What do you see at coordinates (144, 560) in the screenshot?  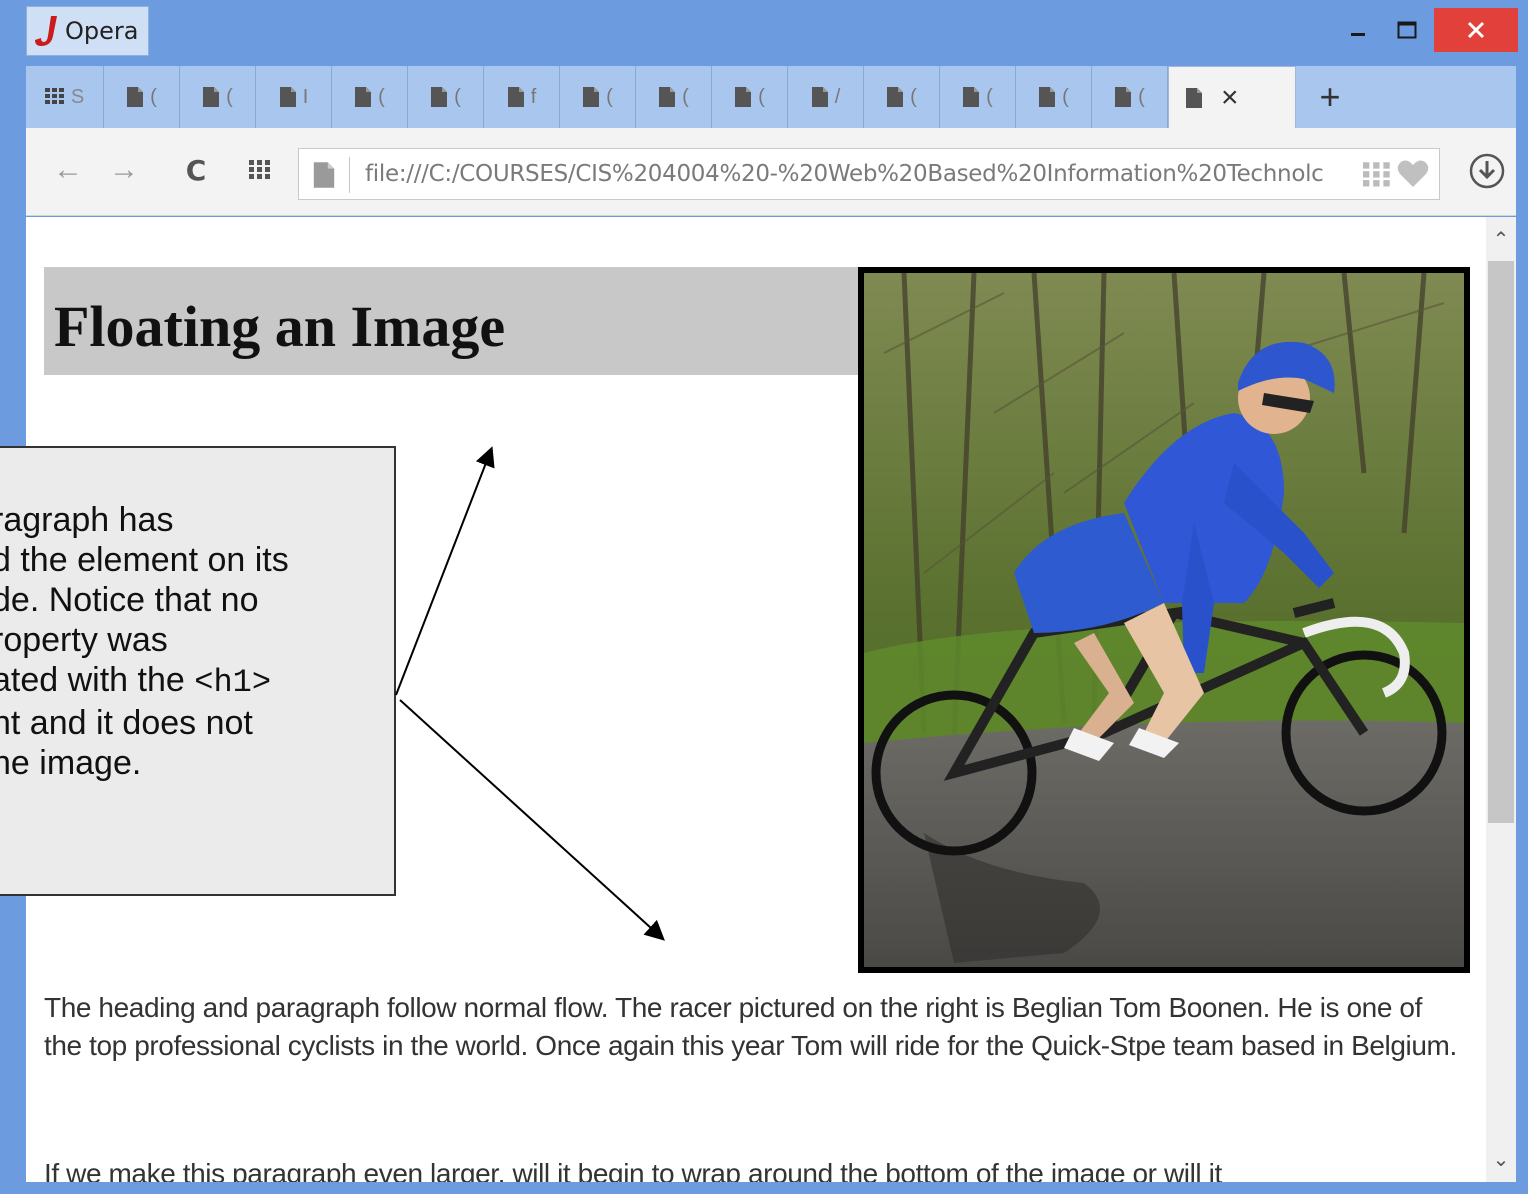 I see `callout-line: d the element on its` at bounding box center [144, 560].